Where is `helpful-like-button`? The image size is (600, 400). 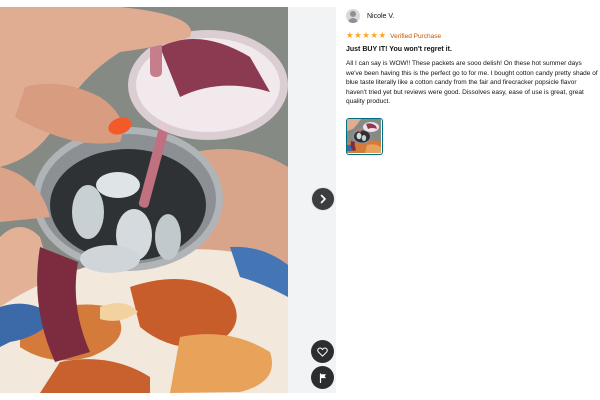
helpful-like-button is located at coordinates (322, 351).